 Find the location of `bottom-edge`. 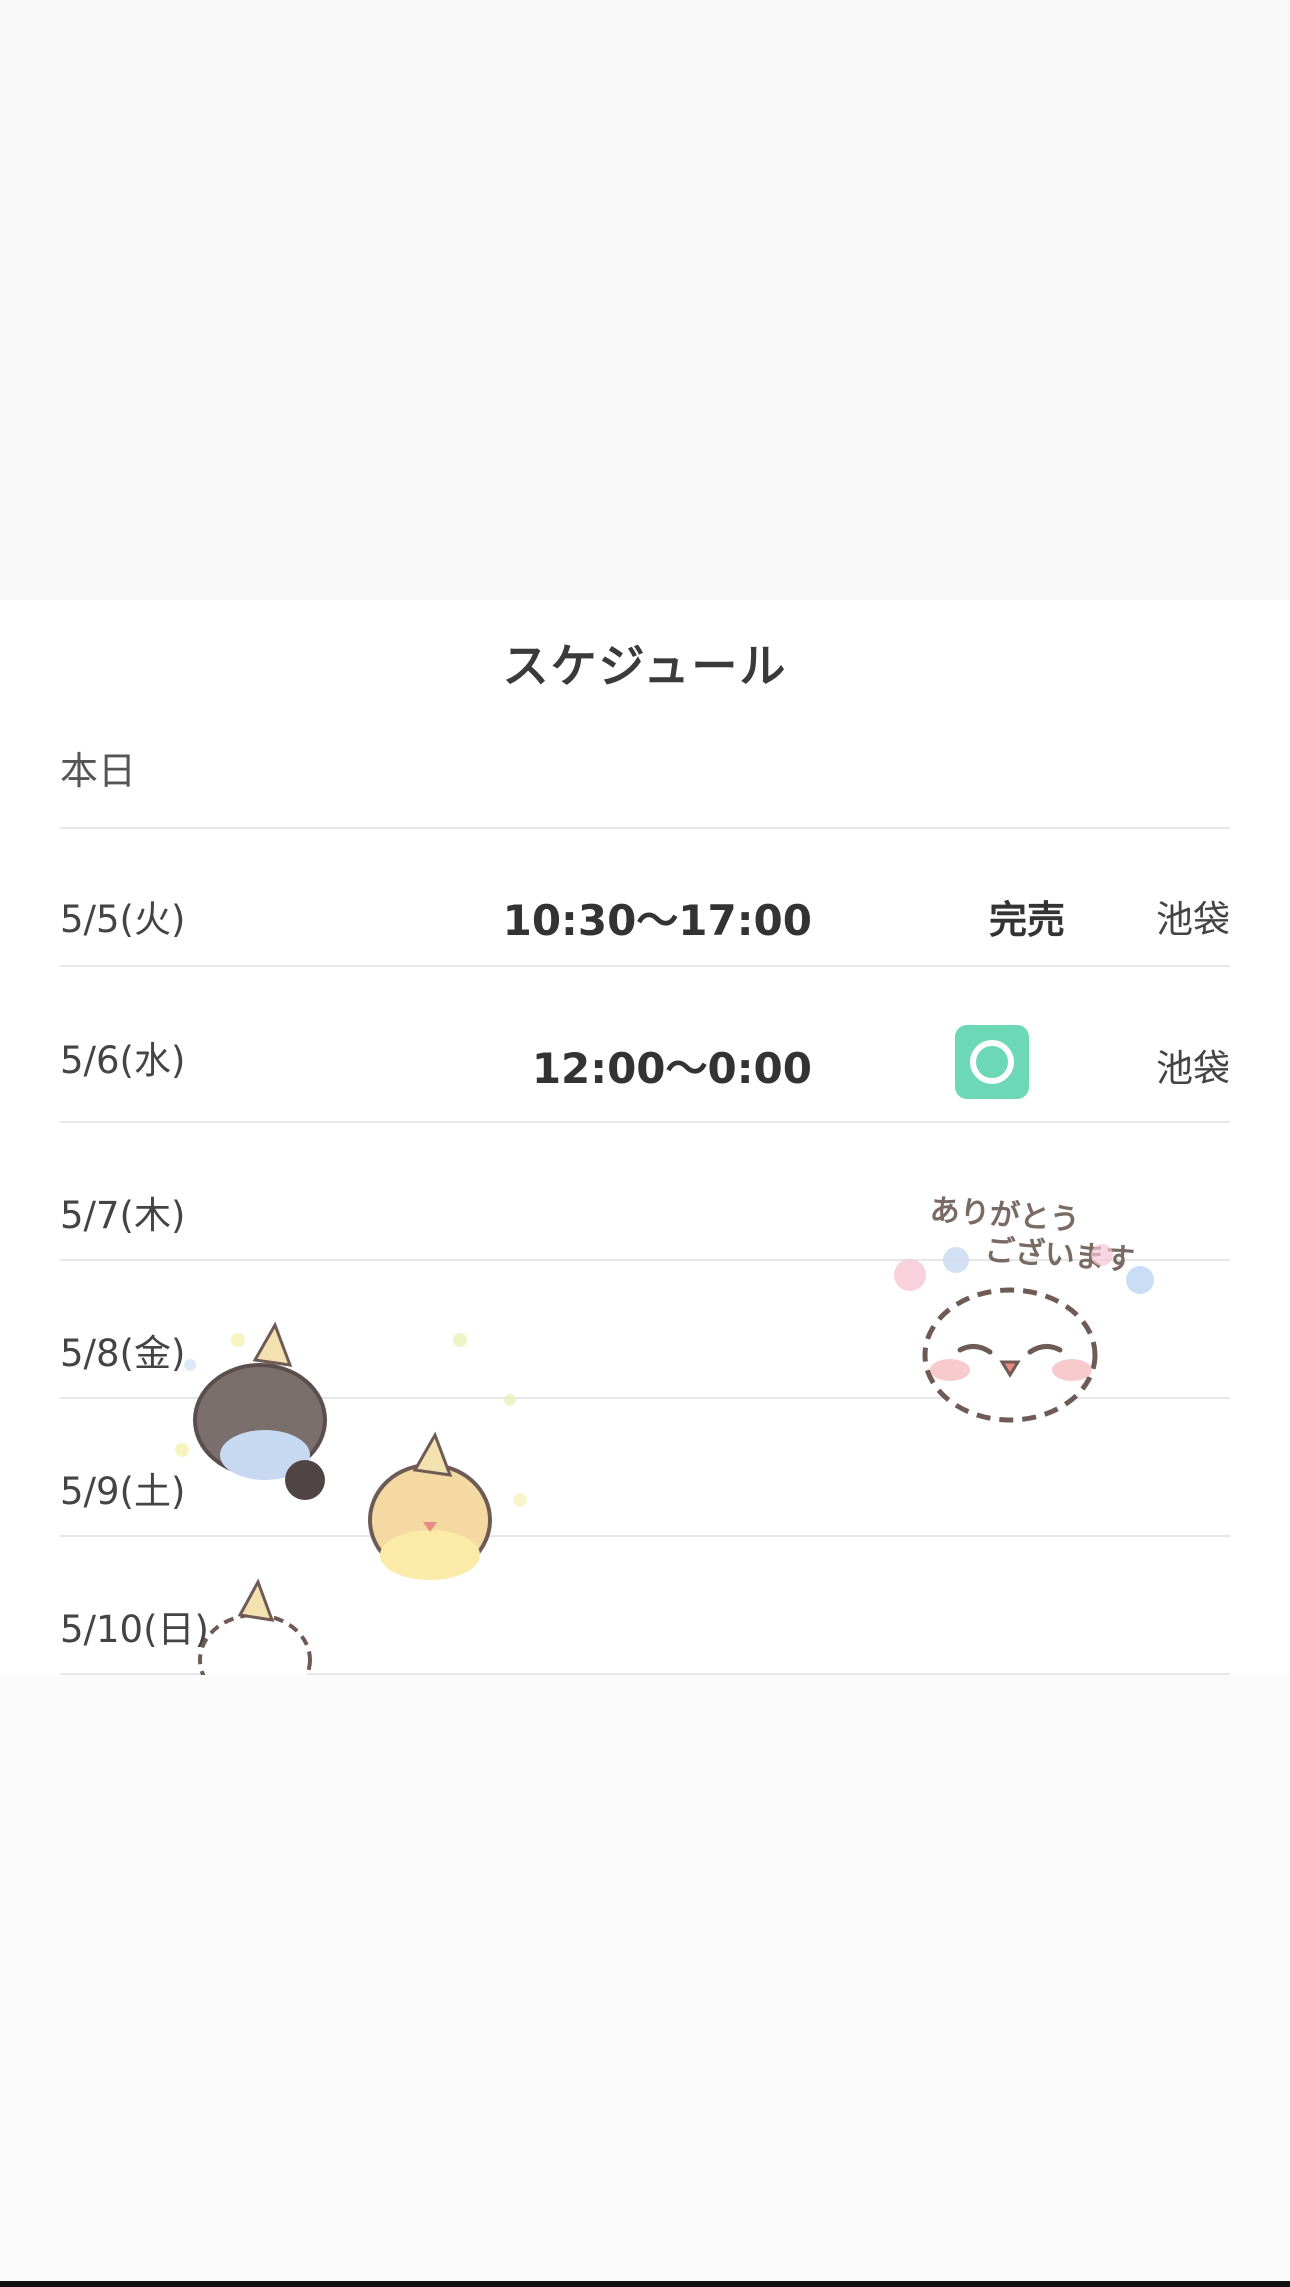

bottom-edge is located at coordinates (645, 2284).